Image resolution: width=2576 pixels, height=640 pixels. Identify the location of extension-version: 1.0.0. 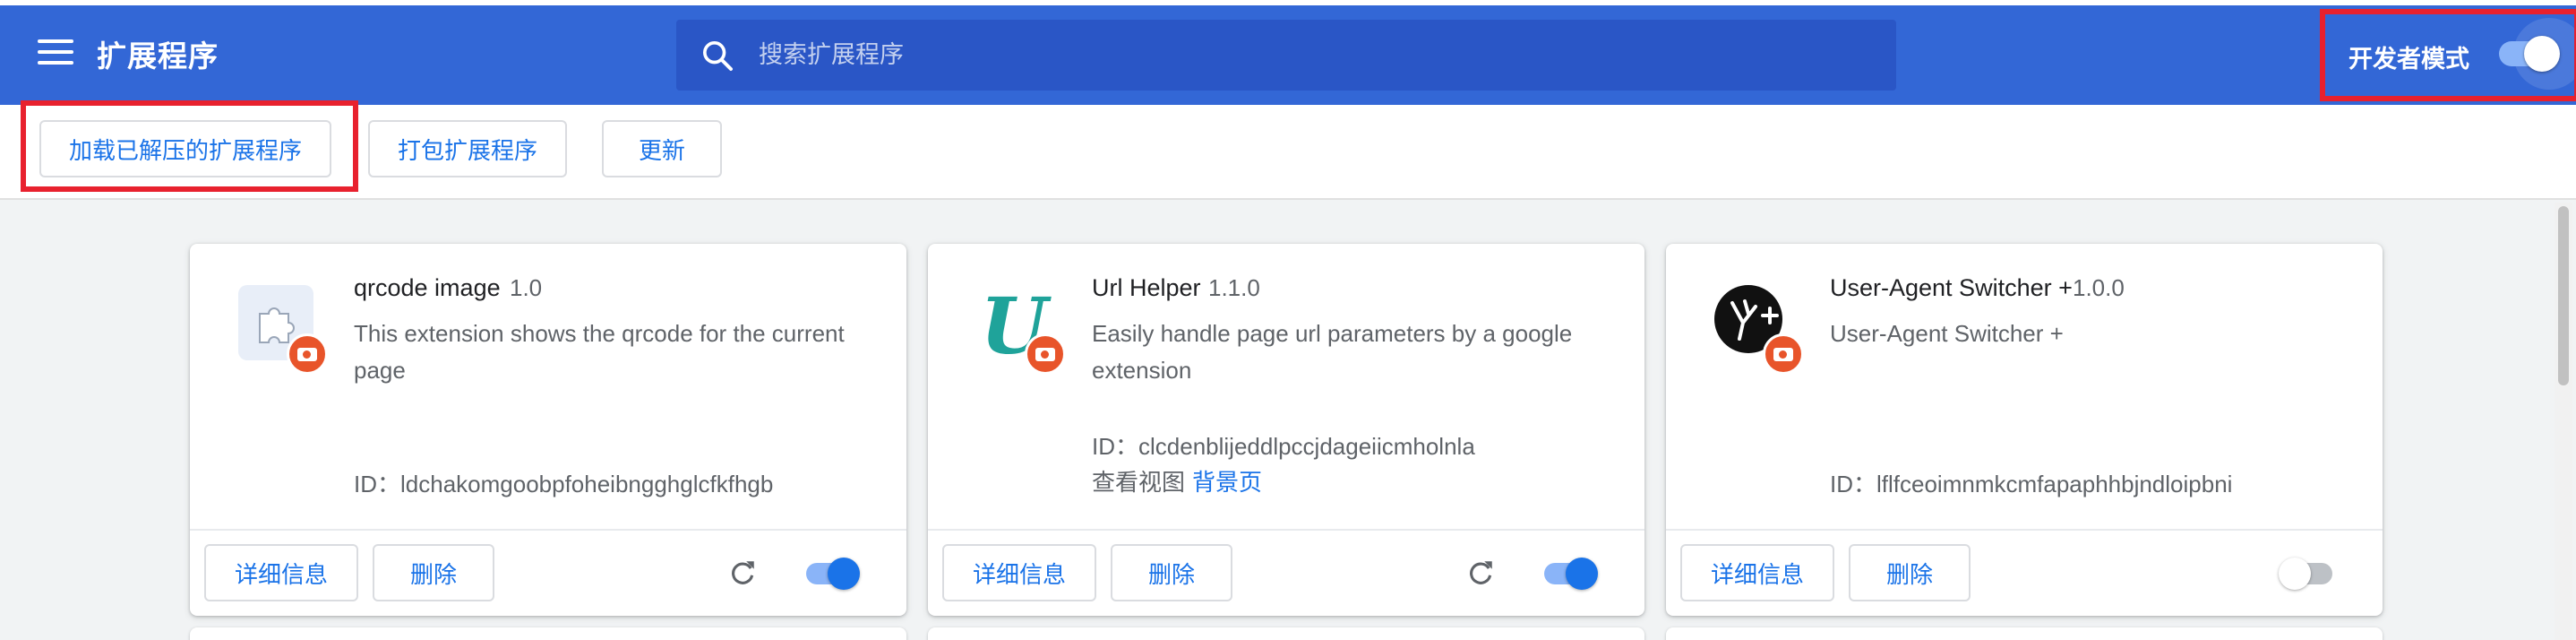
(2099, 287).